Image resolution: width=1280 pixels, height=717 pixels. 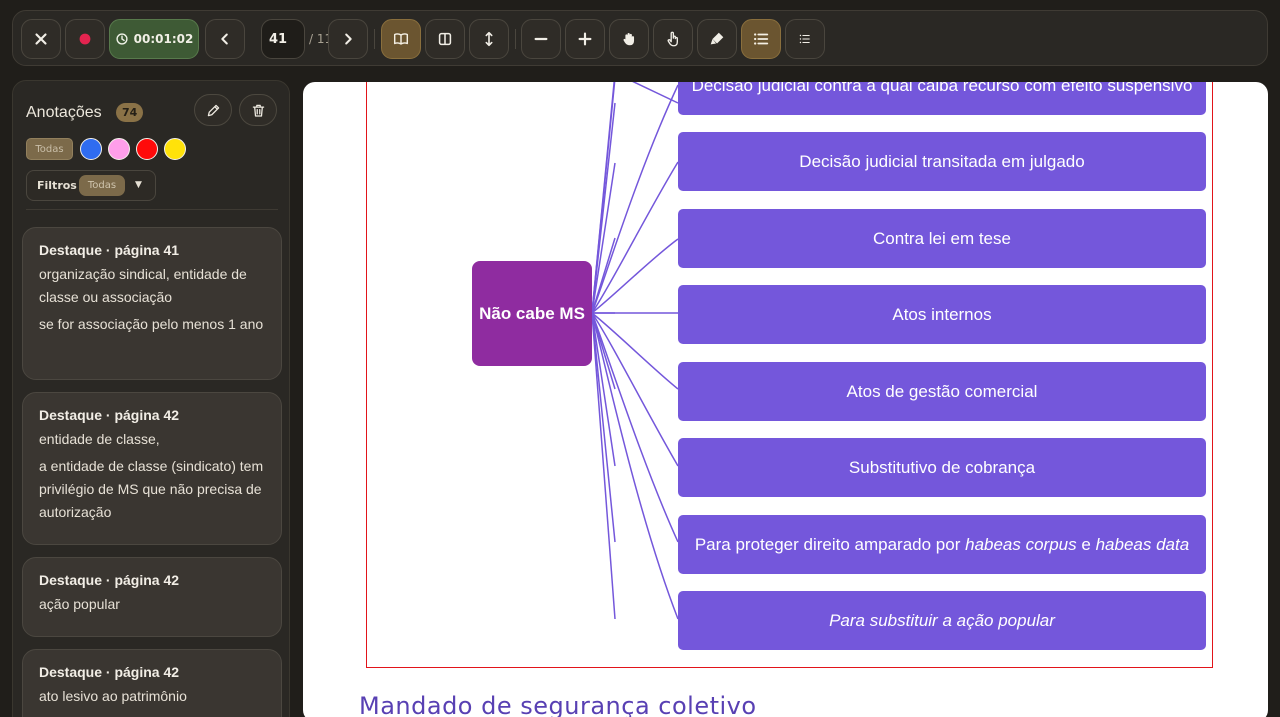 I want to click on annotation-card: Destaque · página 42 ação popular, so click(x=152, y=597).